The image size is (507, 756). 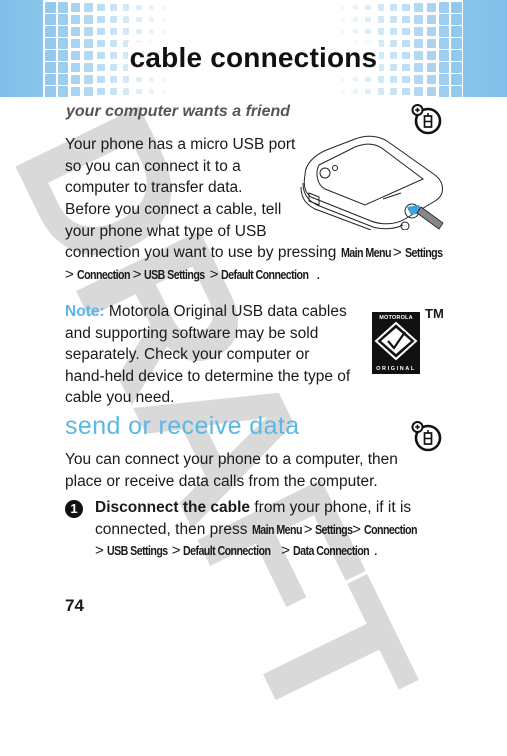 I want to click on step-action: Disconnect the cable, so click(x=173, y=507).